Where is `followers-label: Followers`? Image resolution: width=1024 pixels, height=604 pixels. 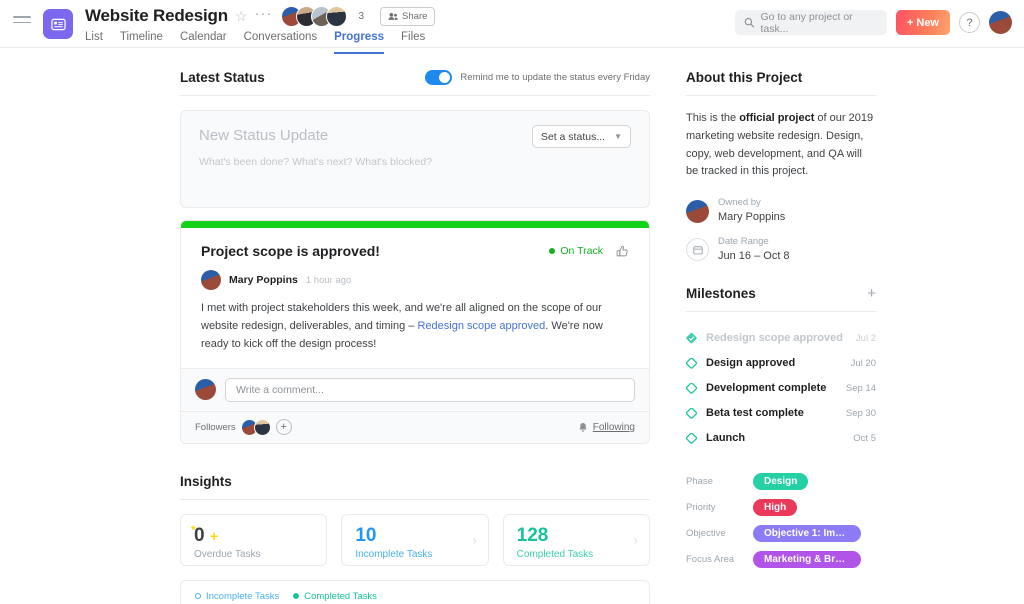 followers-label: Followers is located at coordinates (215, 427).